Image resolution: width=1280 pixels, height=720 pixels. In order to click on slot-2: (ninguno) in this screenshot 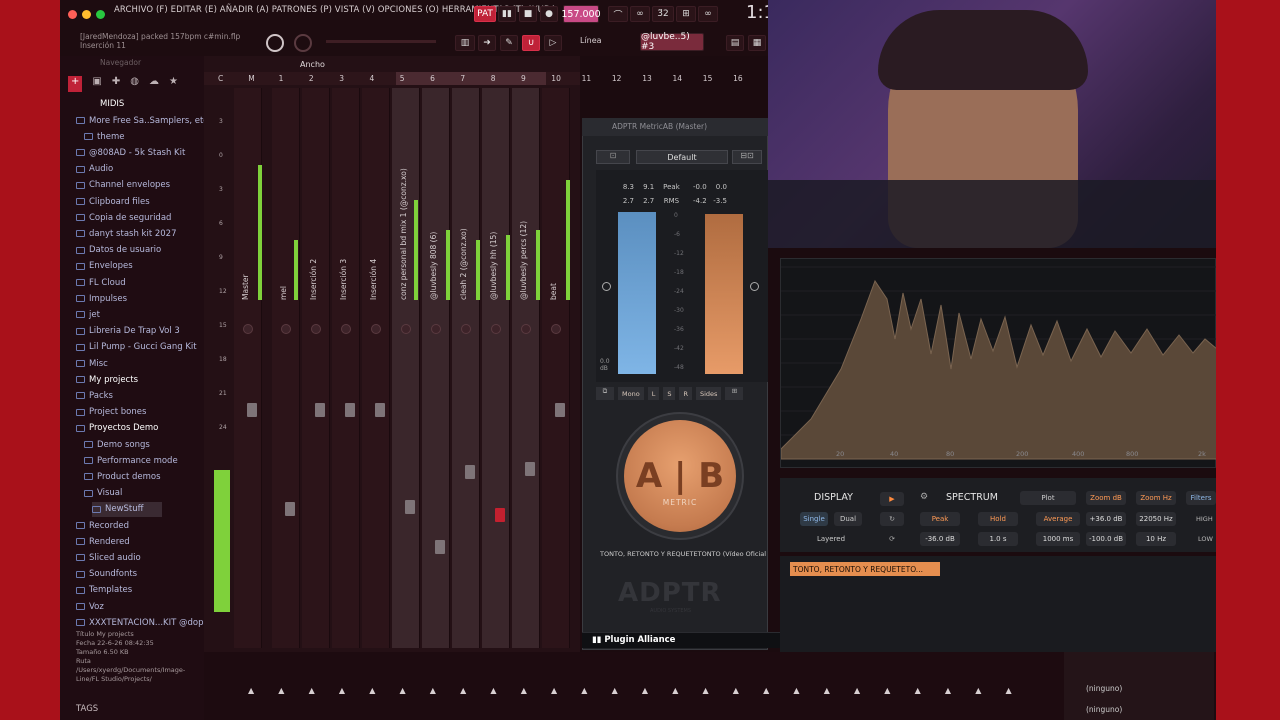, I will do `click(1104, 709)`.